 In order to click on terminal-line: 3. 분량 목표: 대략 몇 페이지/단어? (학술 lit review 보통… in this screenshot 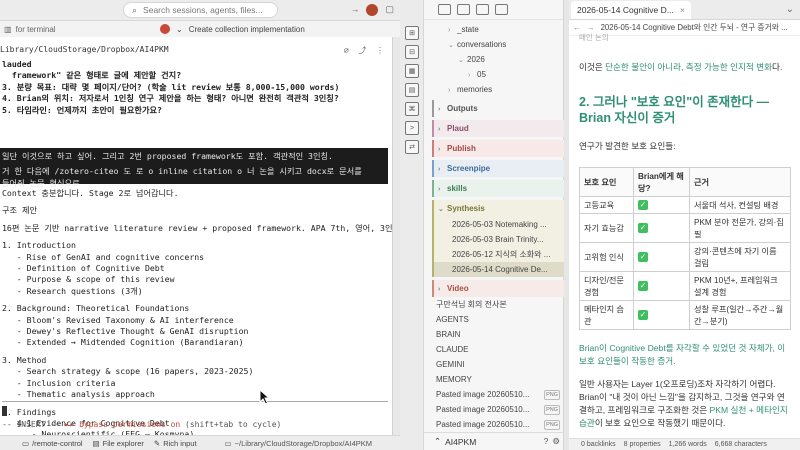, I will do `click(171, 86)`.